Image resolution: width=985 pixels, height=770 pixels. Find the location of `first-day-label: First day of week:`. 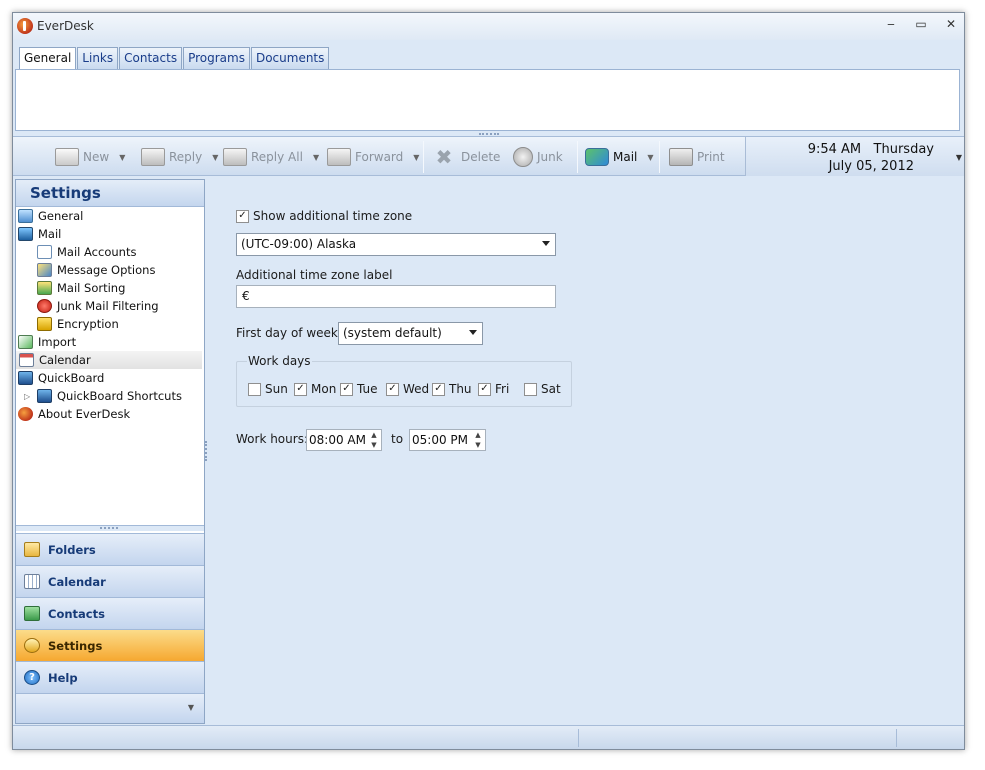

first-day-label: First day of week: is located at coordinates (289, 333).